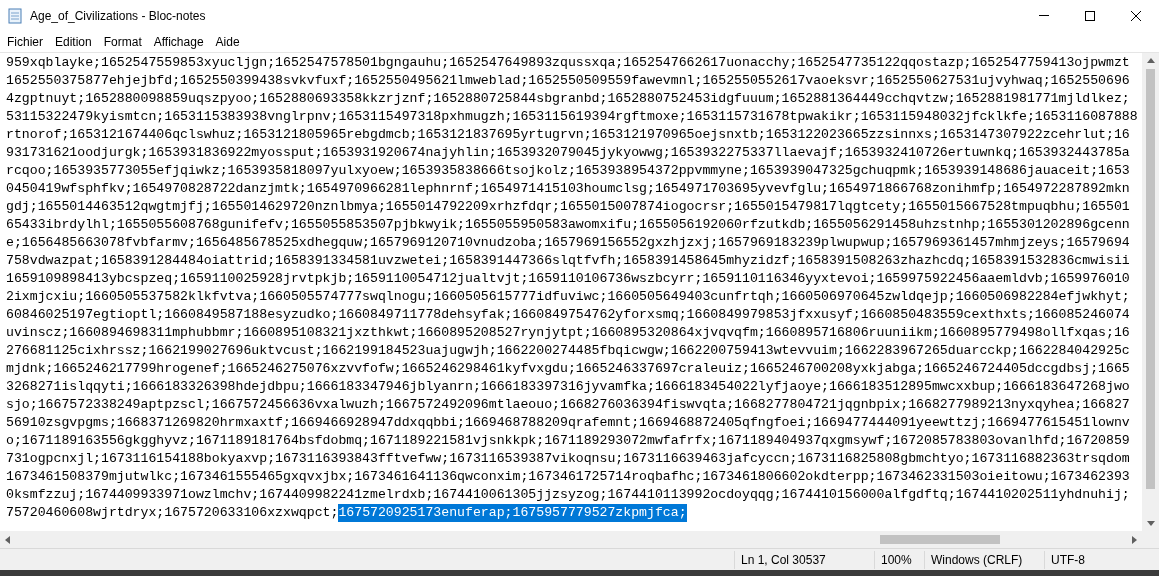 The height and width of the screenshot is (576, 1159). What do you see at coordinates (25, 41) in the screenshot?
I see `menu-item: Fichier` at bounding box center [25, 41].